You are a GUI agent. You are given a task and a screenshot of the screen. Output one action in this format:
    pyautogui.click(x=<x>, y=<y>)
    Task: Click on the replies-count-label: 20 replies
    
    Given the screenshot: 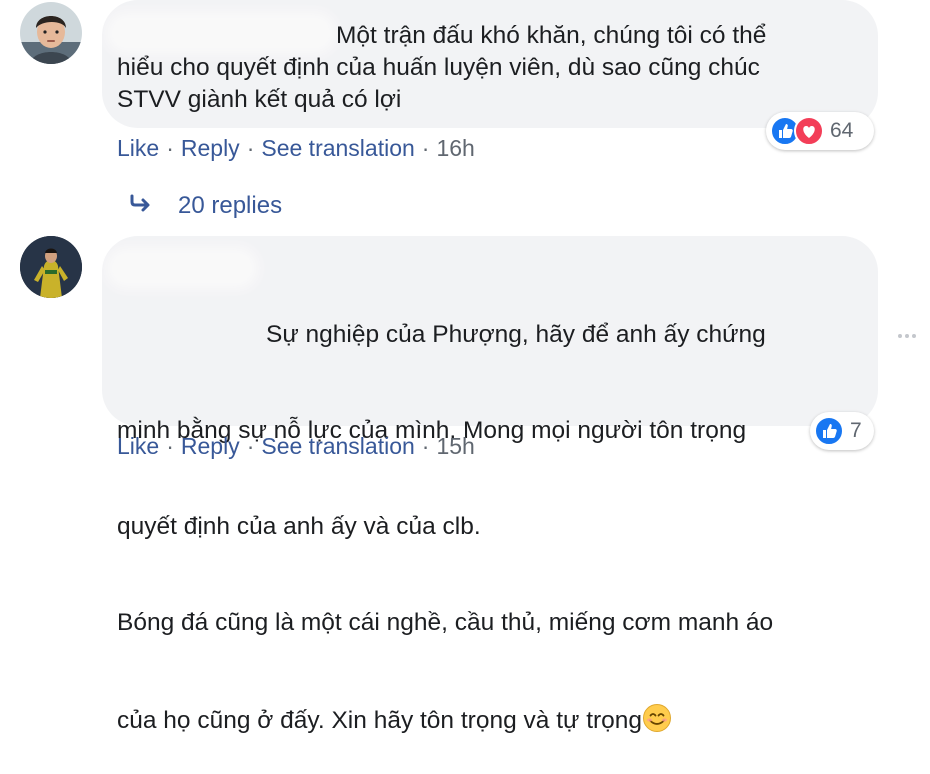 What is the action you would take?
    pyautogui.click(x=230, y=205)
    